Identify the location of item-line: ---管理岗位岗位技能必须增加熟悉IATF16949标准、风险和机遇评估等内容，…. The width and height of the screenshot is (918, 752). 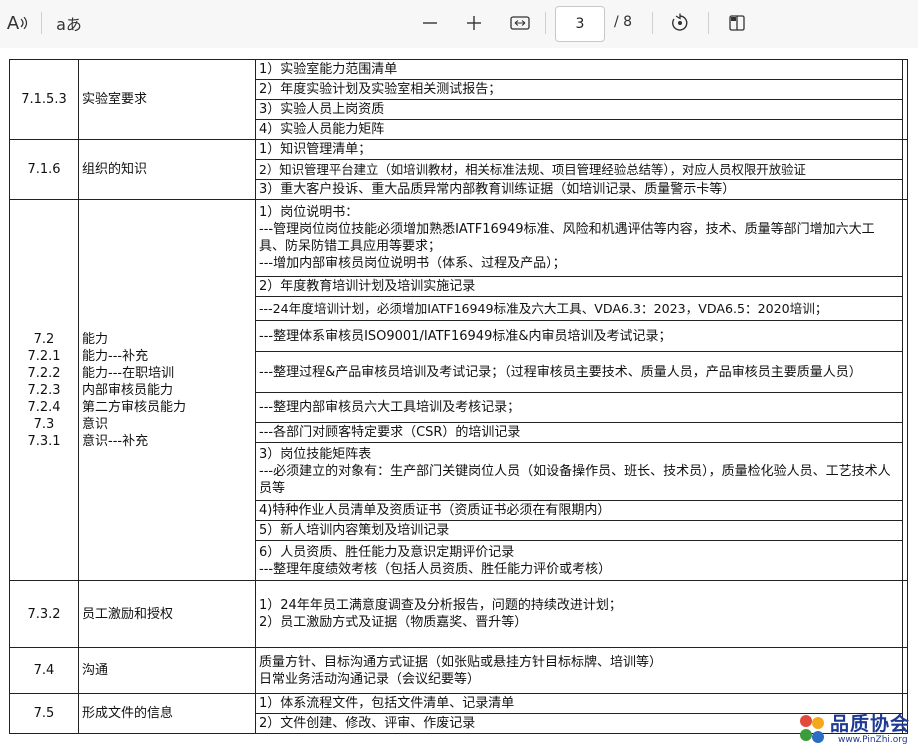
(567, 238).